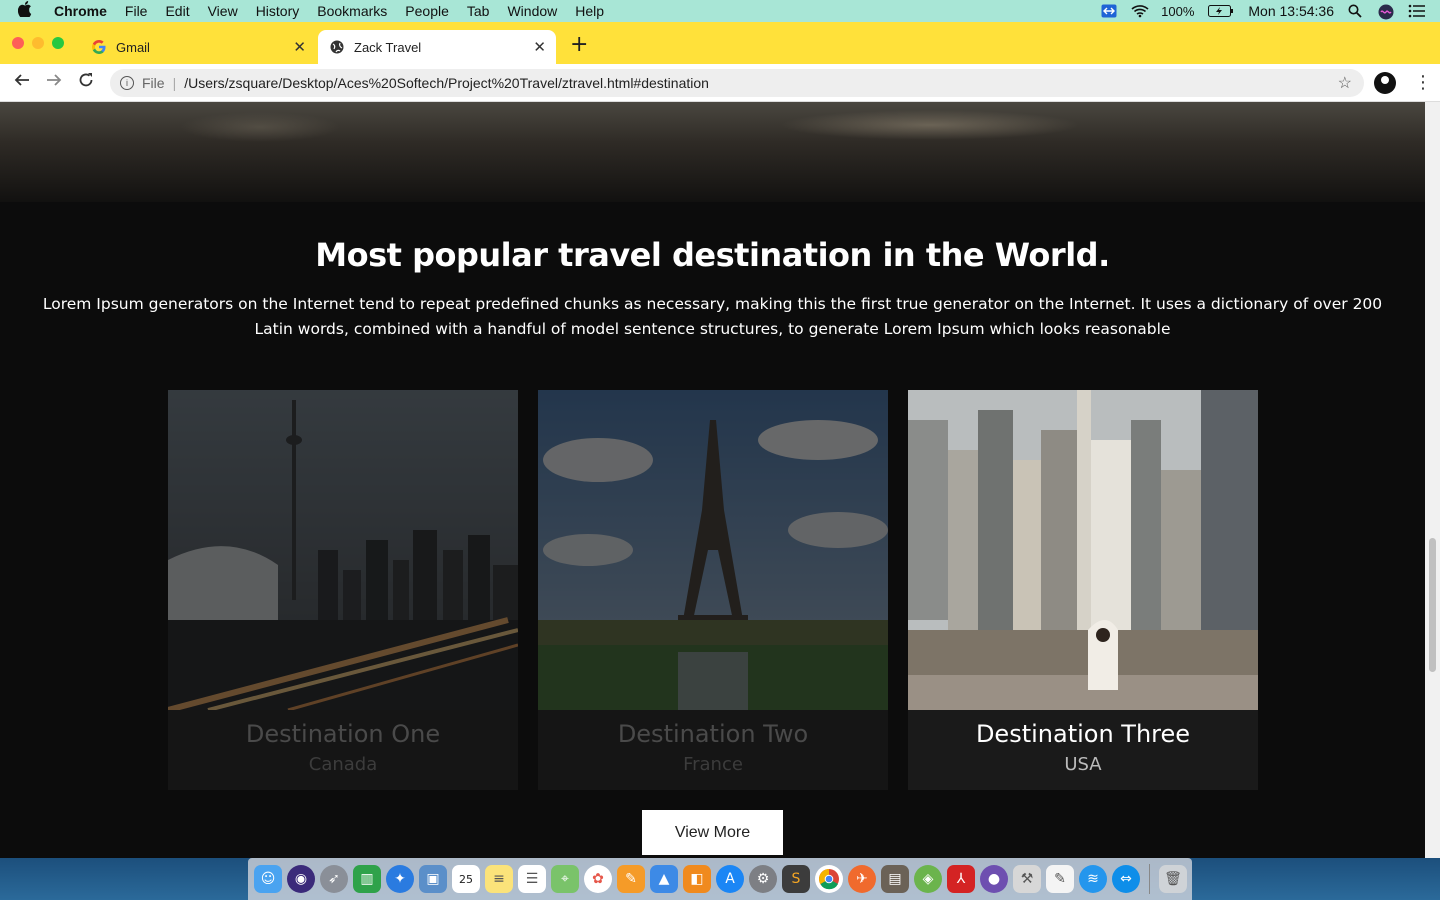  I want to click on notification-center-icon, so click(1416, 11).